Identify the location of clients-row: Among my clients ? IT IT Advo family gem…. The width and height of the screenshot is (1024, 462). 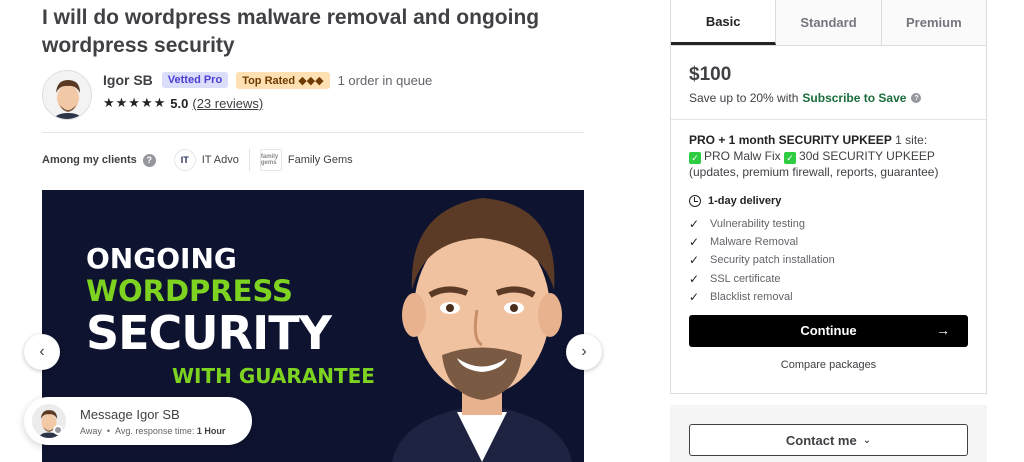
(197, 160).